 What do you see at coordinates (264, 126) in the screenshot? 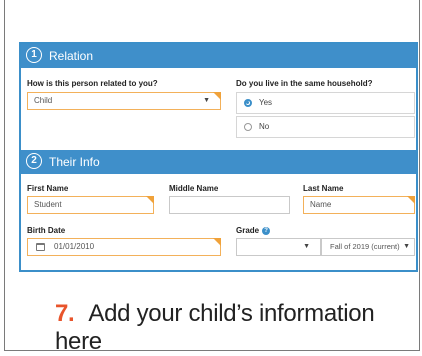
I see `option-label-no: No` at bounding box center [264, 126].